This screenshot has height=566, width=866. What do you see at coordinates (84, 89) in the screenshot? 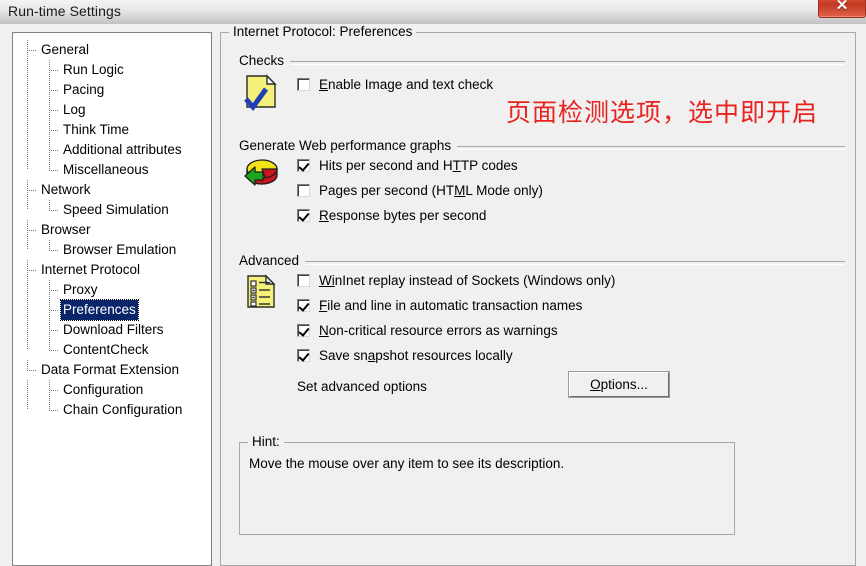
I see `tree-item-label: Pacing` at bounding box center [84, 89].